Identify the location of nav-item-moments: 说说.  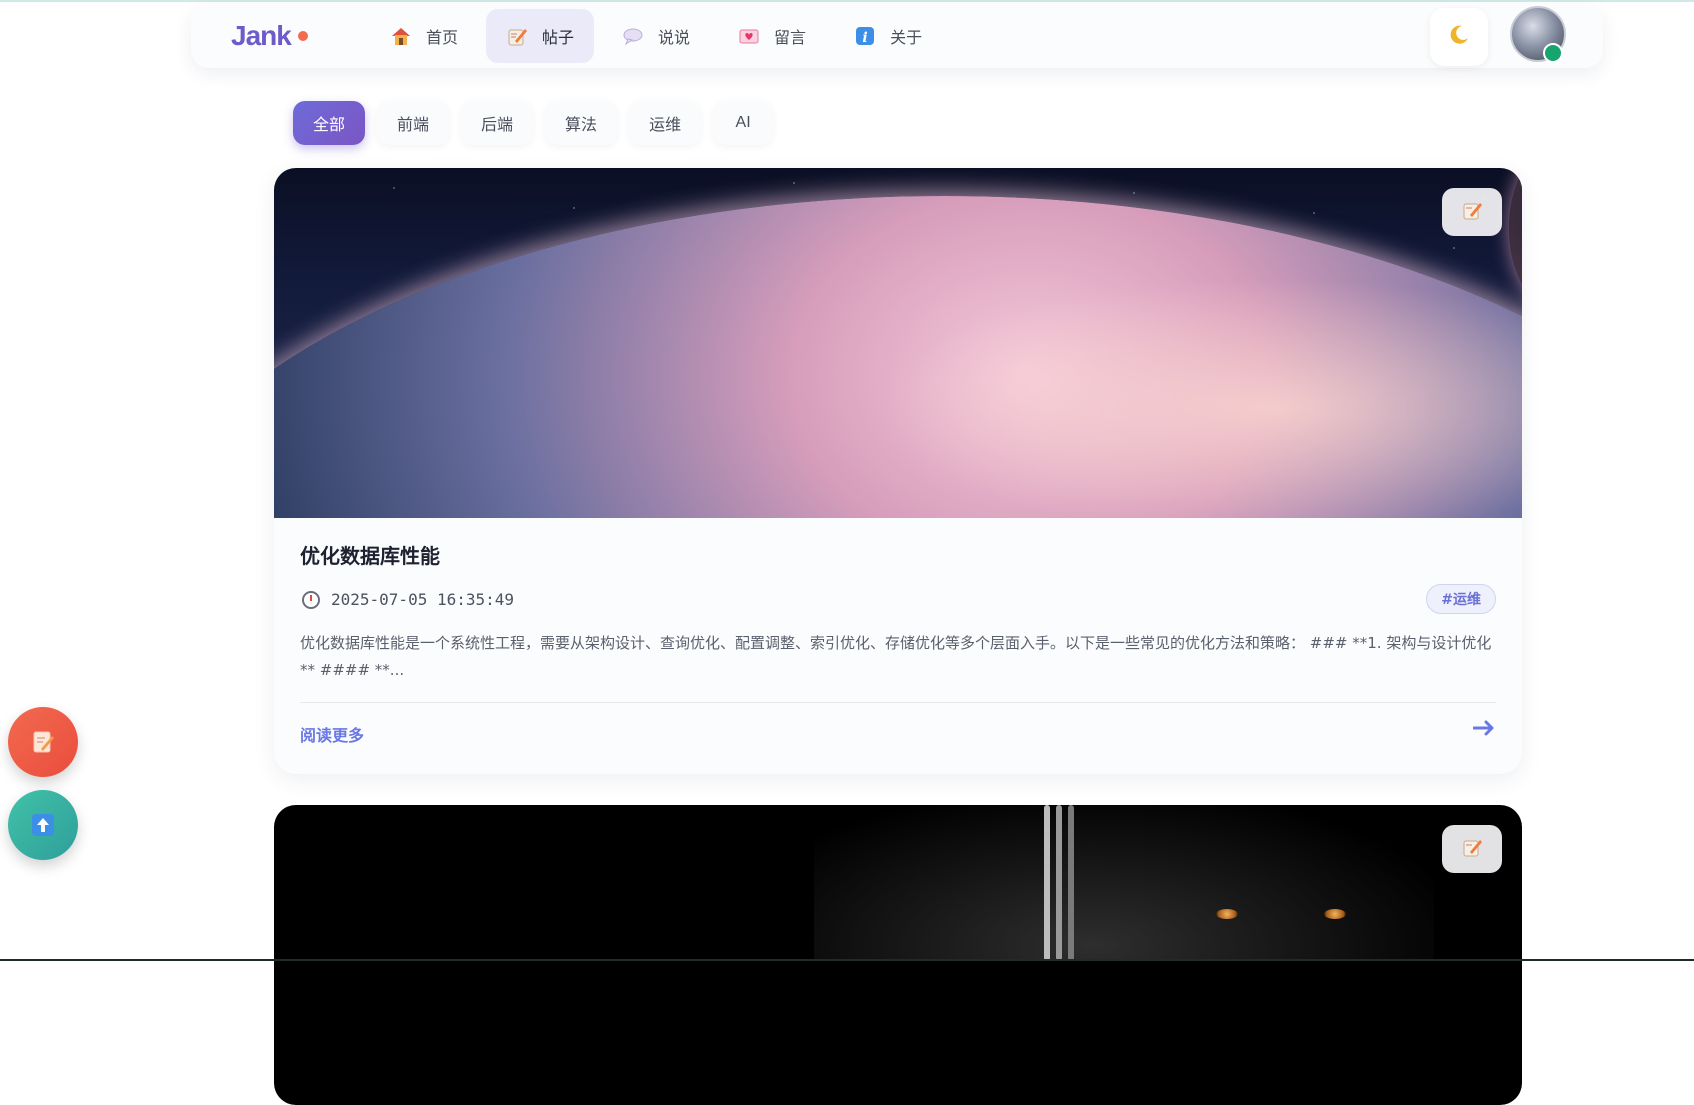
(656, 36).